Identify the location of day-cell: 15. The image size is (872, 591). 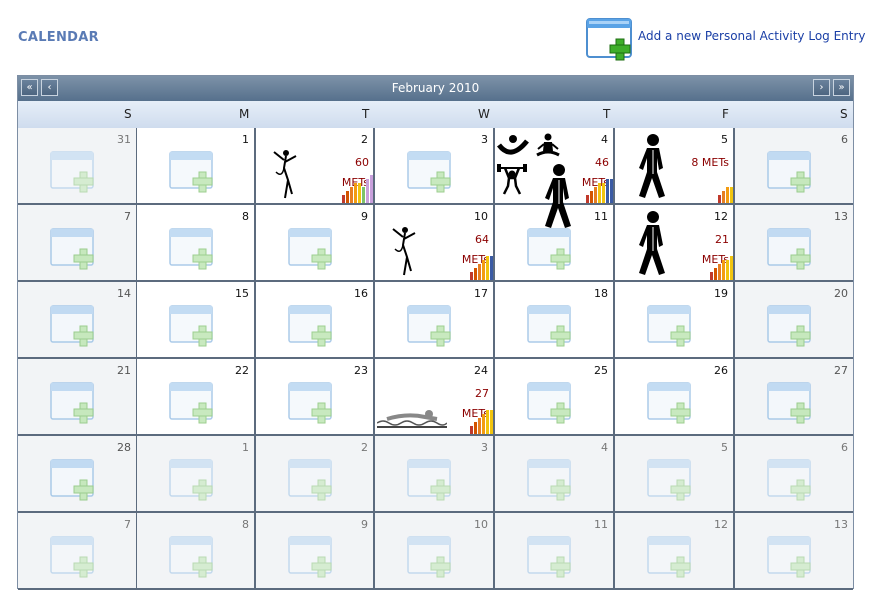
(196, 320).